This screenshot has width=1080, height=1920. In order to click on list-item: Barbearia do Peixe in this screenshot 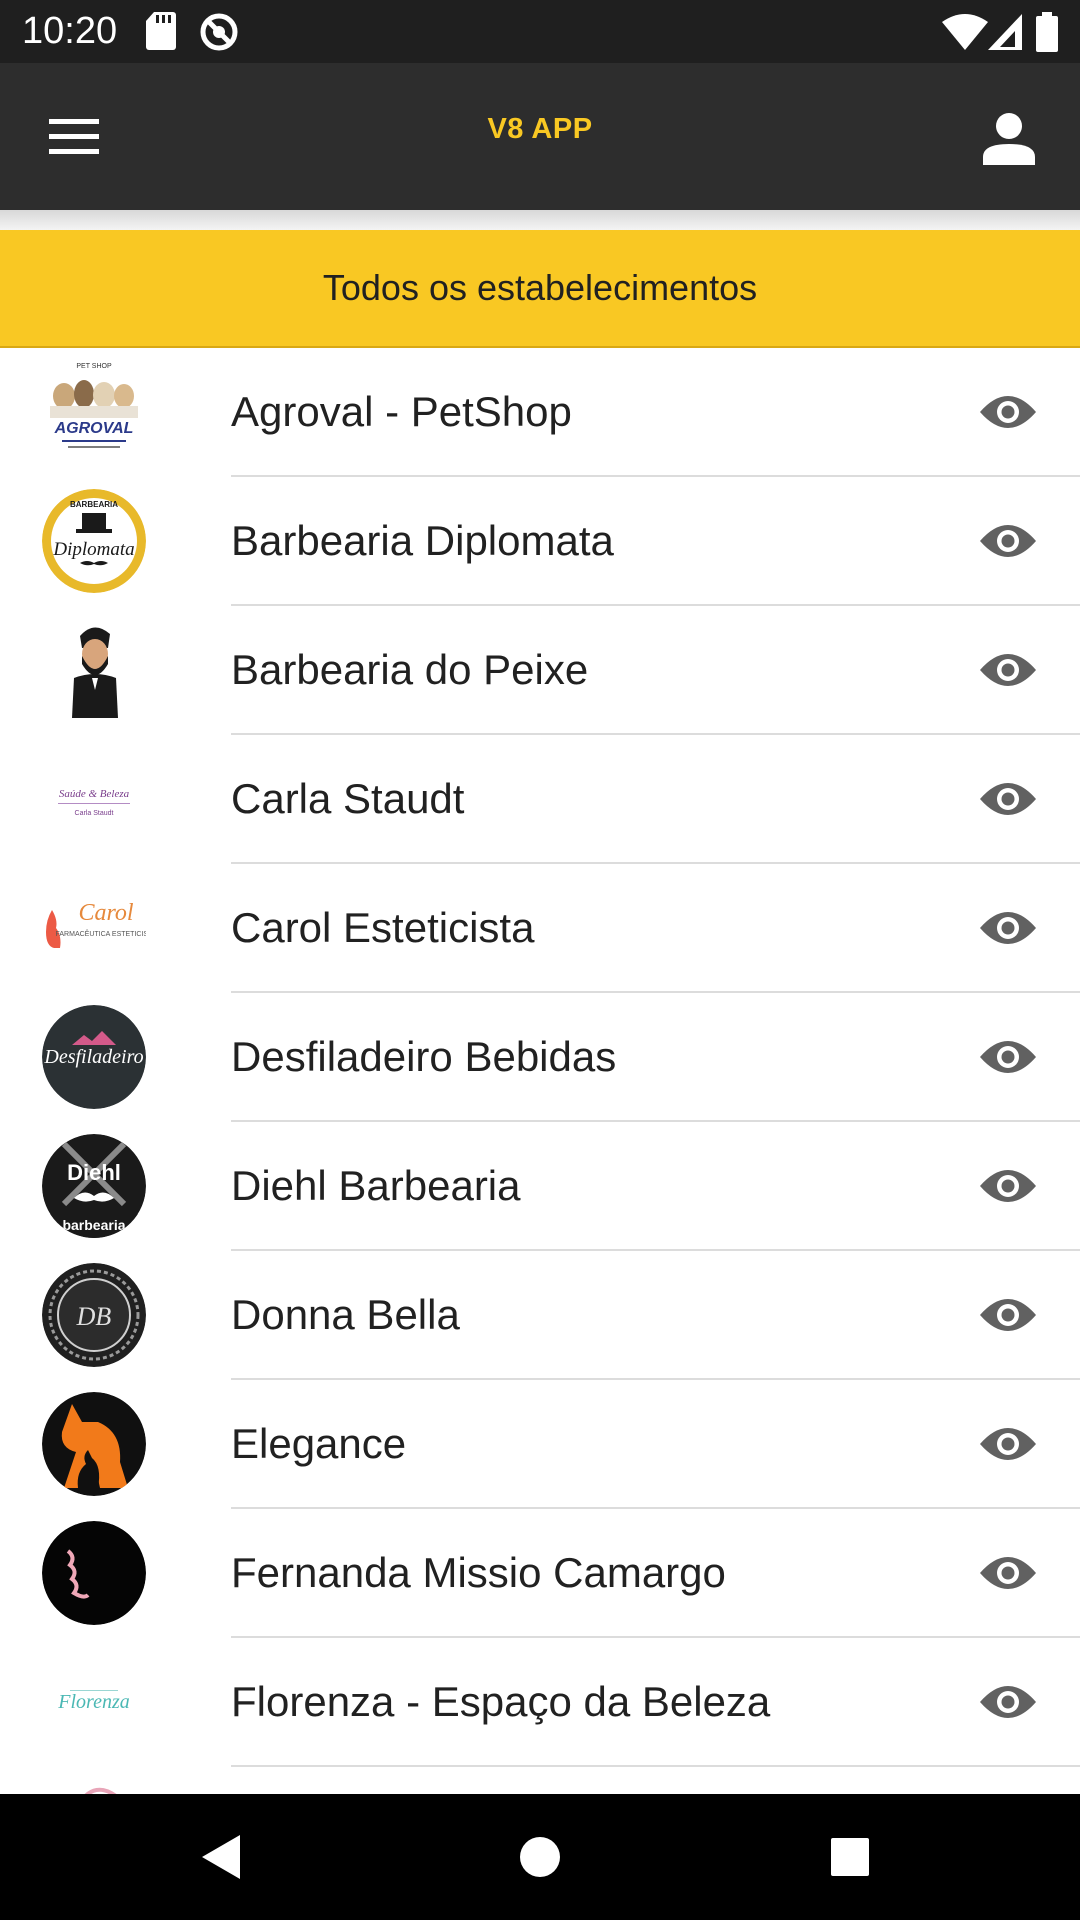, I will do `click(540, 670)`.